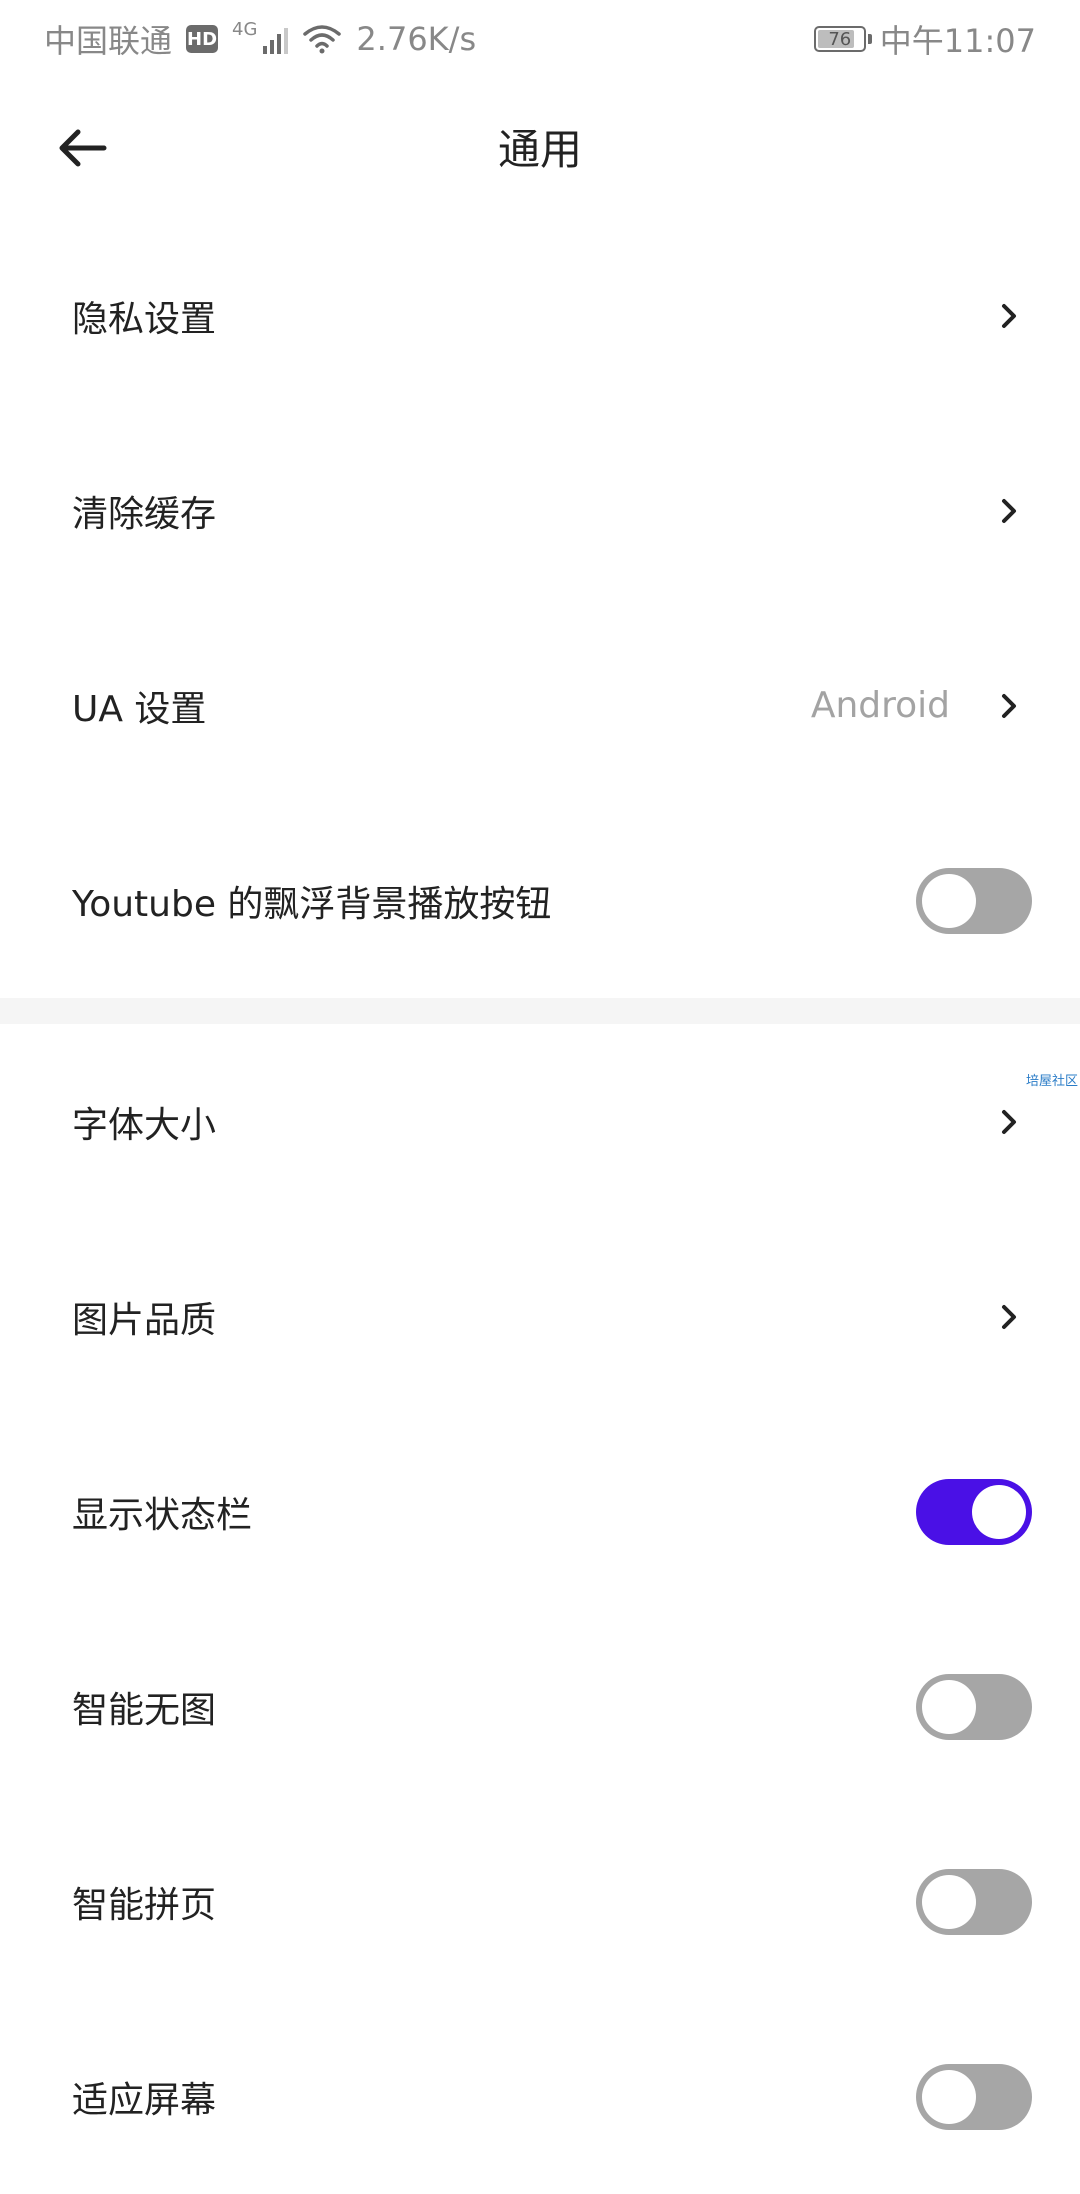 The image size is (1080, 2194). What do you see at coordinates (1051, 1081) in the screenshot?
I see `watermark-text: 培屋社区` at bounding box center [1051, 1081].